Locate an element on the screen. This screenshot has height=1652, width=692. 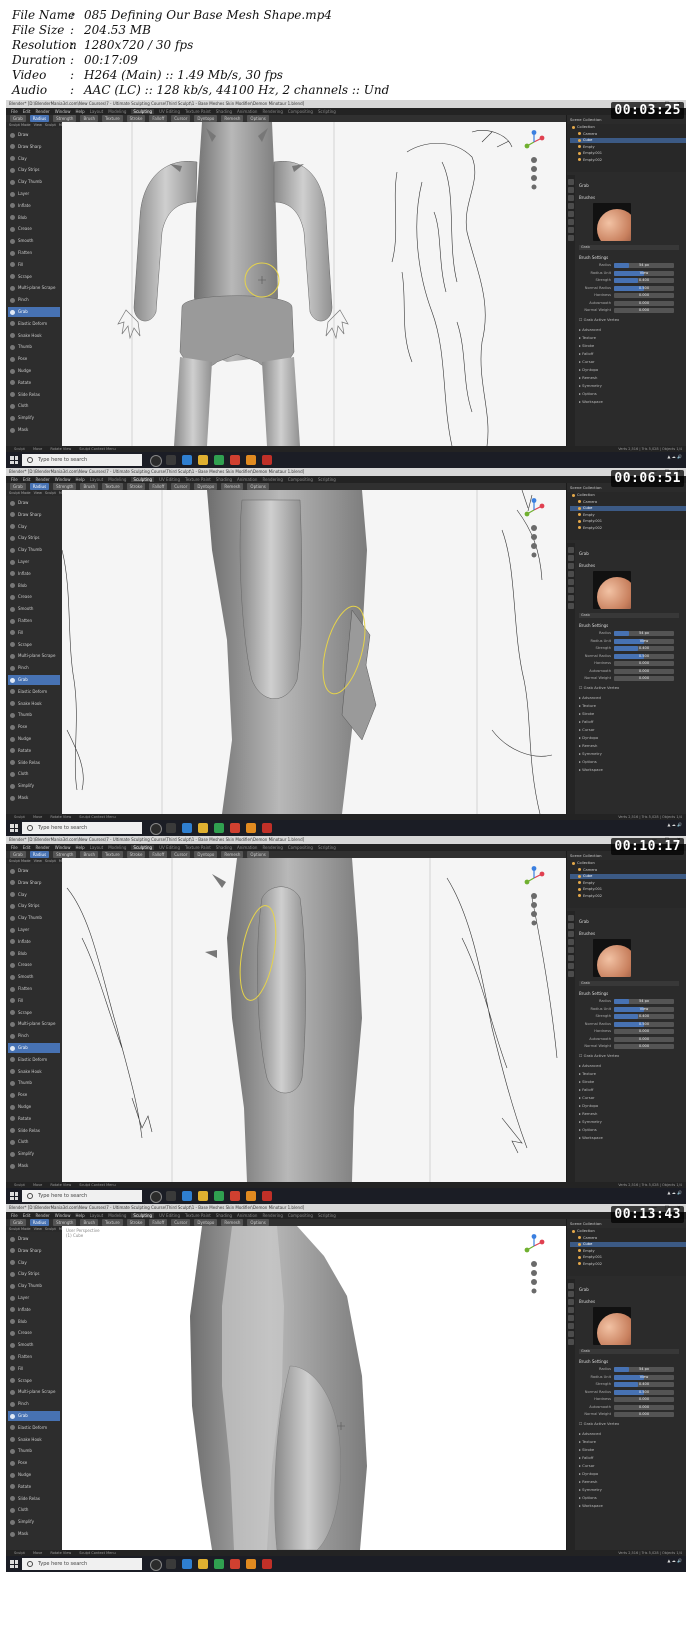
tool-item: Cloth is located at coordinates (34, 1142).